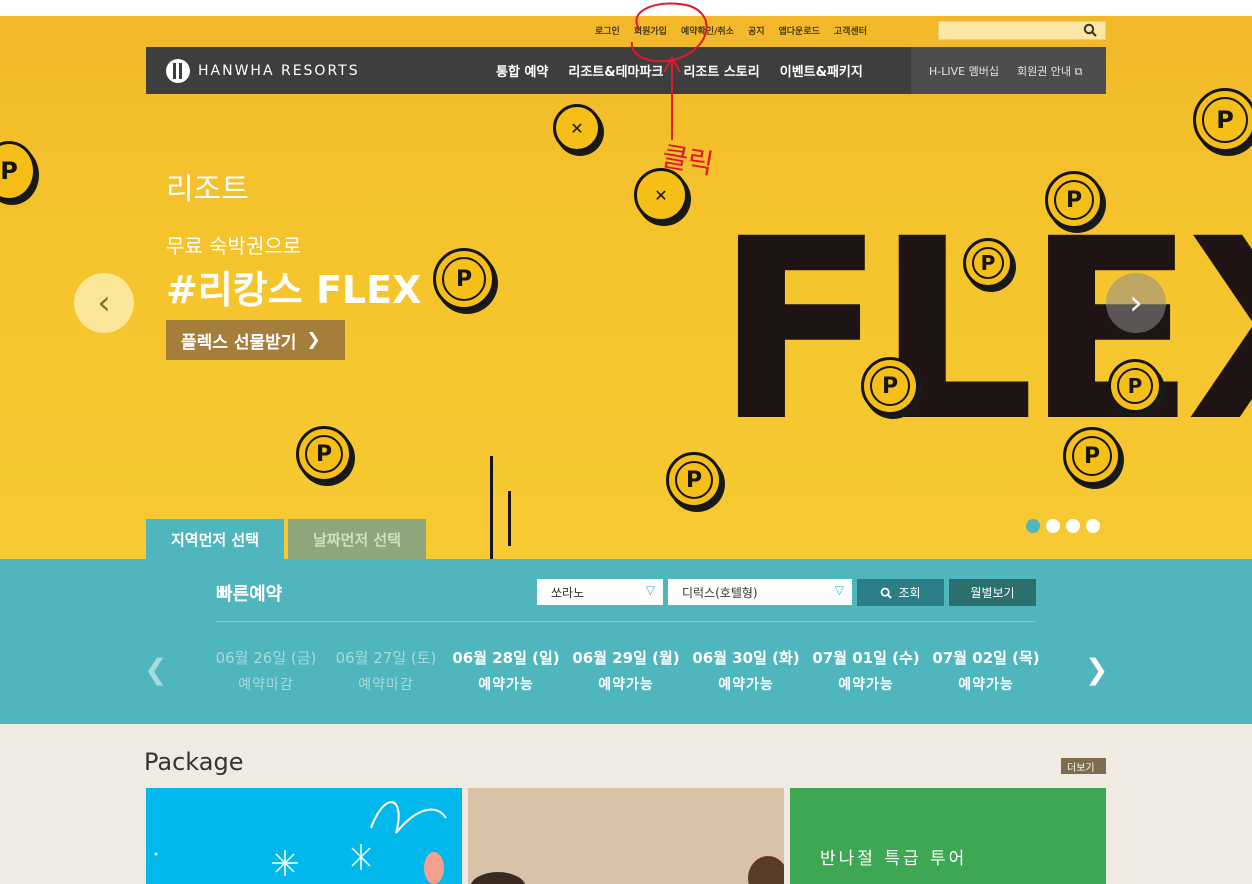 The height and width of the screenshot is (884, 1252). I want to click on nav-item-event-package: 이벤트&패키지, so click(821, 70).